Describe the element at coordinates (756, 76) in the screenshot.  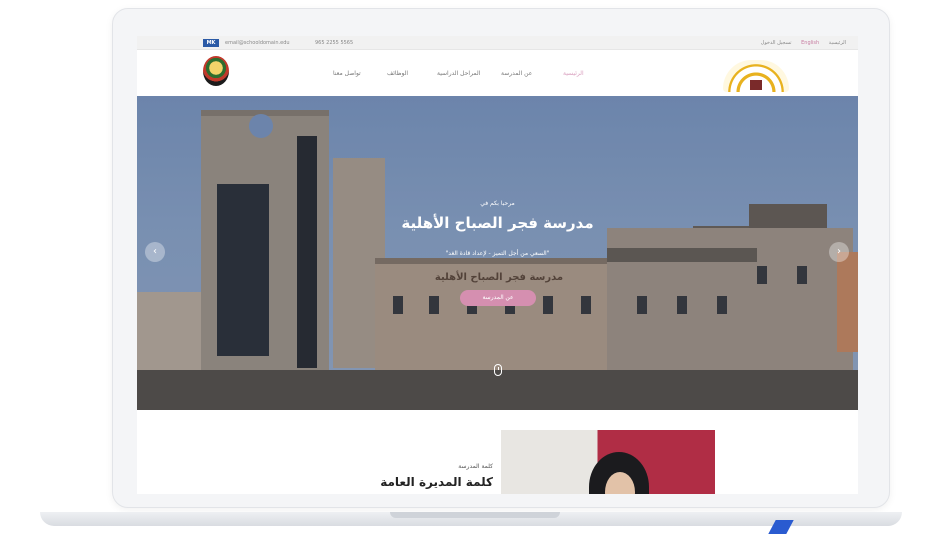
I see `school-logo` at that location.